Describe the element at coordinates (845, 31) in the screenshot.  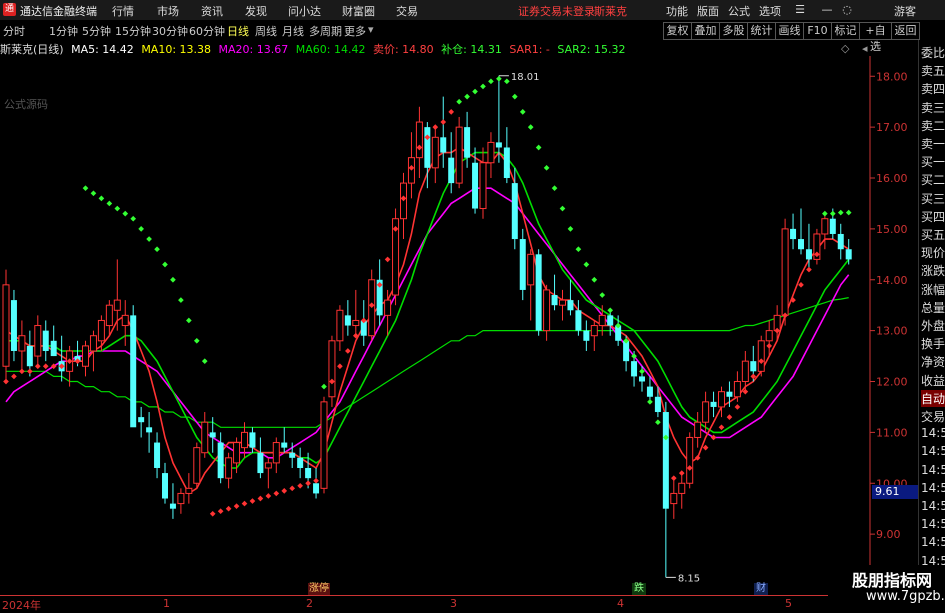
I see `toolbar-mark-button: 标记` at that location.